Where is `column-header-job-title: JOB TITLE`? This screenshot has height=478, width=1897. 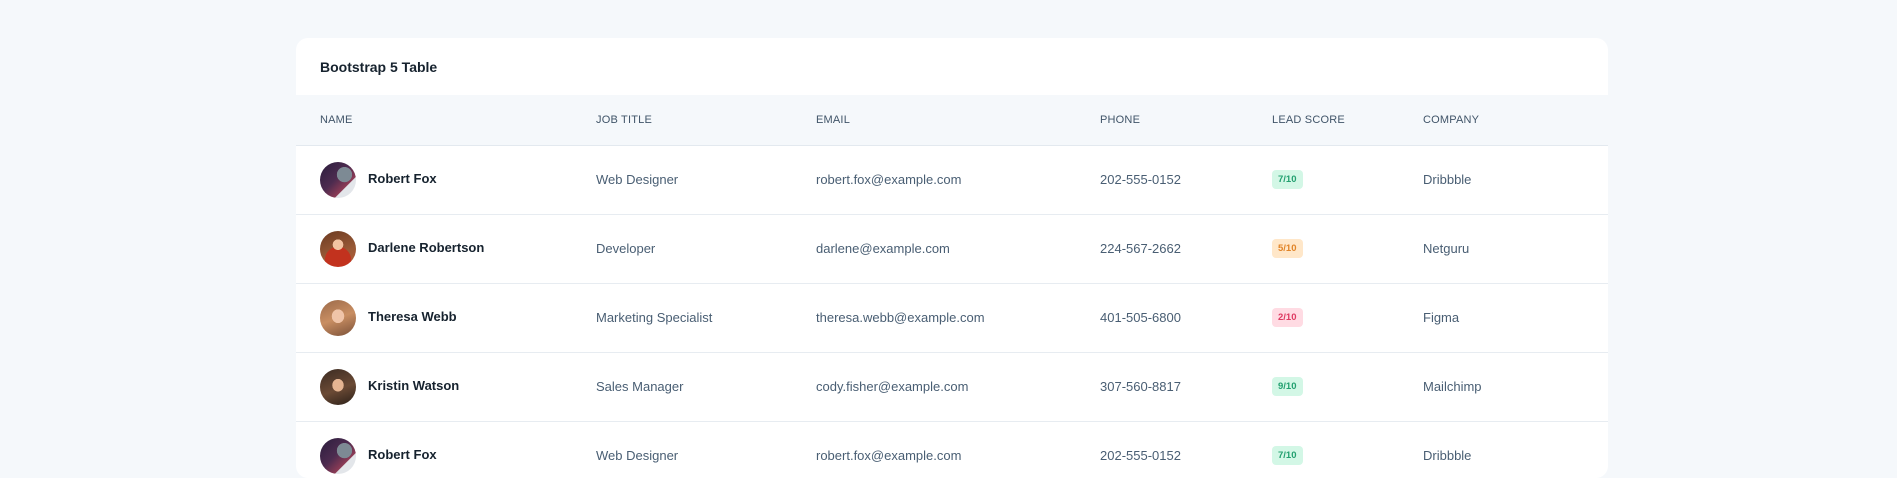 column-header-job-title: JOB TITLE is located at coordinates (706, 120).